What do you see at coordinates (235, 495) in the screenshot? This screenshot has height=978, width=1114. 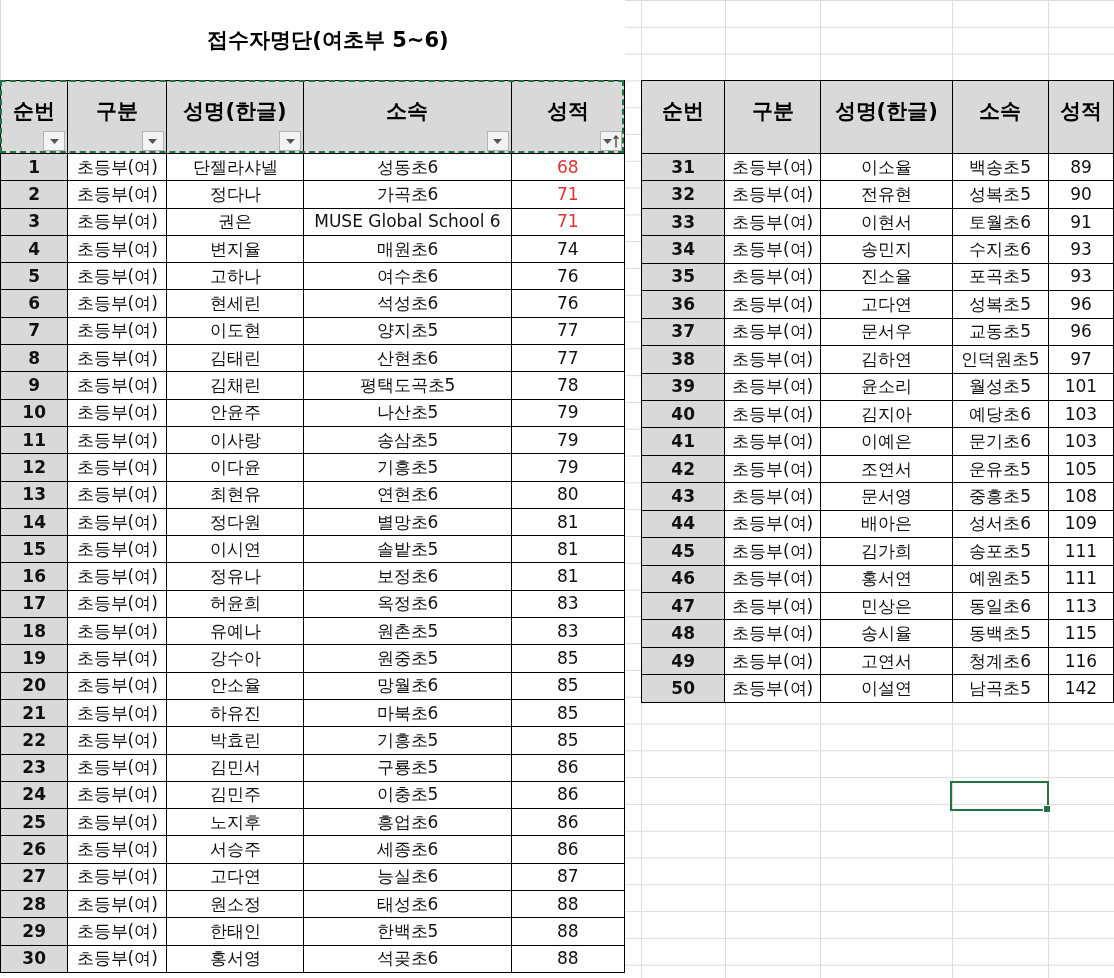 I see `table-cell: 최현유` at bounding box center [235, 495].